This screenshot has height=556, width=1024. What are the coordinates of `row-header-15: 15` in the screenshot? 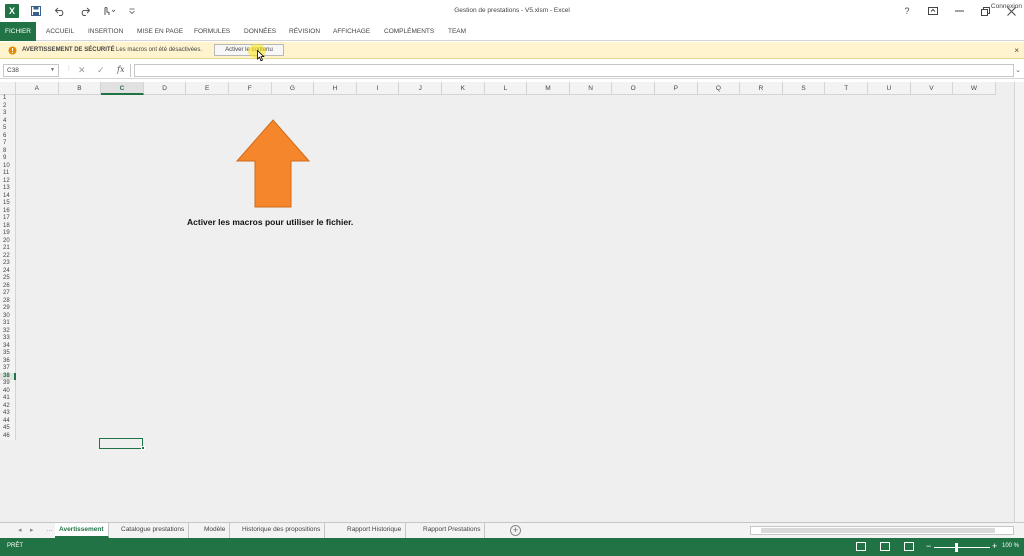 It's located at (8, 204).